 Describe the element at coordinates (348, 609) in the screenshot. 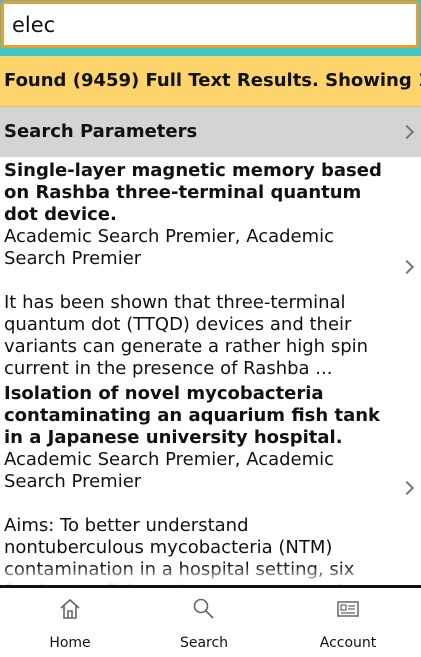

I see `account-card-icon` at that location.